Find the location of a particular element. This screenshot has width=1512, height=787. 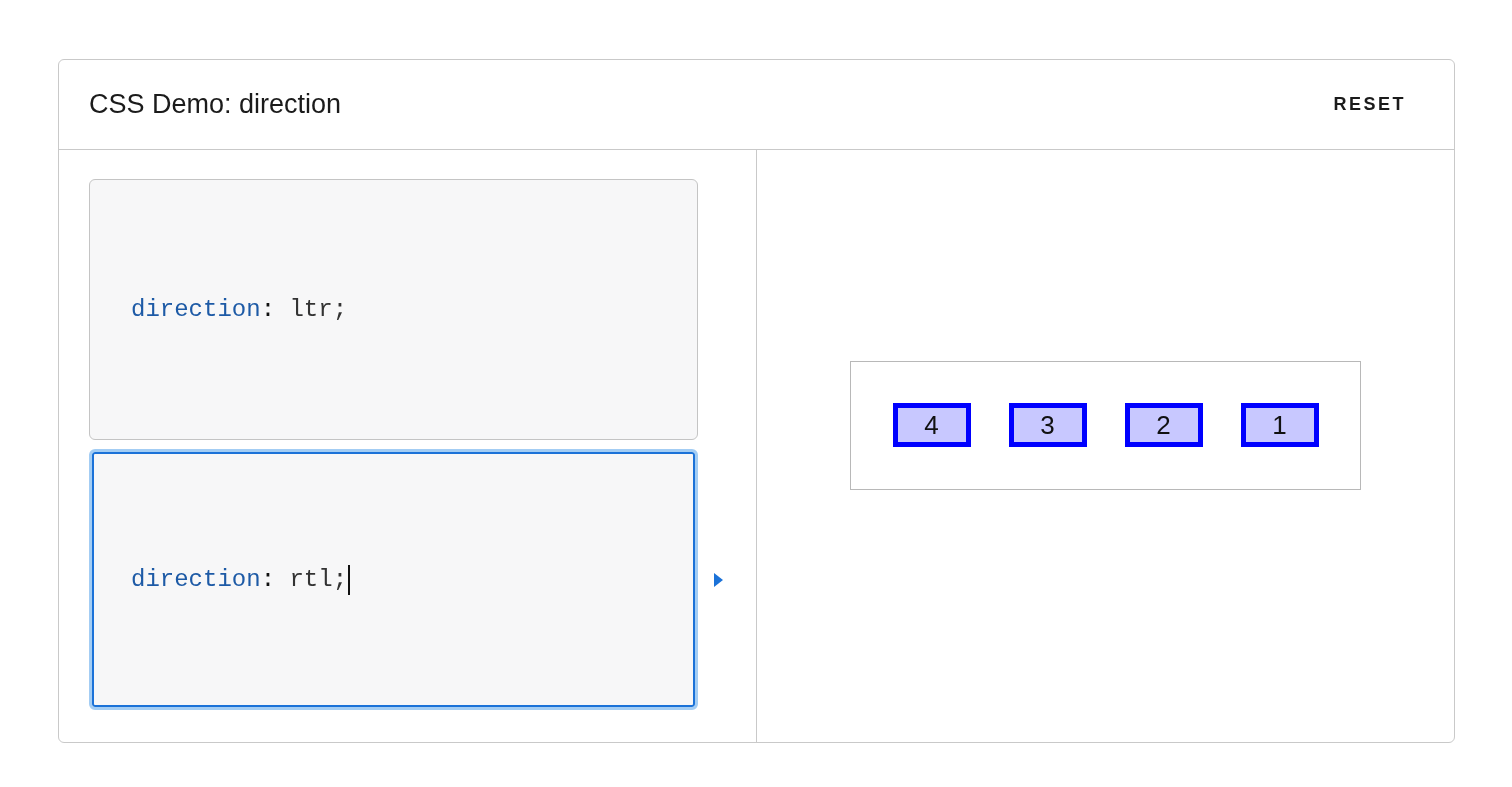

code-line: direction: rtl; is located at coordinates (241, 579).